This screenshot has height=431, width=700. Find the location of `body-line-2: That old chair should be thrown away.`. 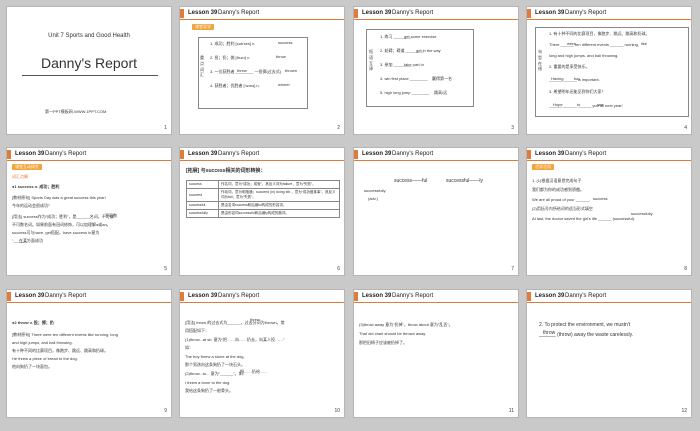

body-line-2: That old chair should be thrown away. is located at coordinates (393, 333).